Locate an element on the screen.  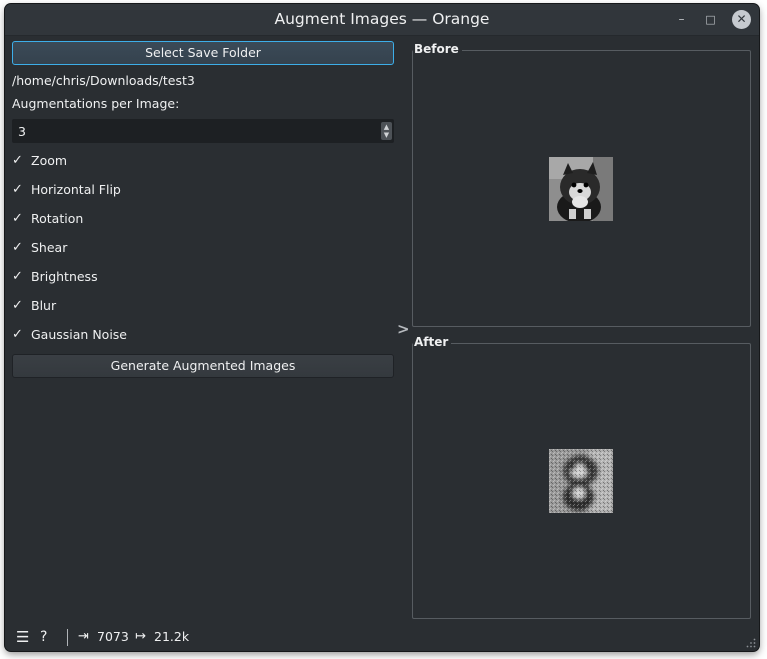
generate-augmented-images-button: Generate Augmented Images is located at coordinates (203, 366).